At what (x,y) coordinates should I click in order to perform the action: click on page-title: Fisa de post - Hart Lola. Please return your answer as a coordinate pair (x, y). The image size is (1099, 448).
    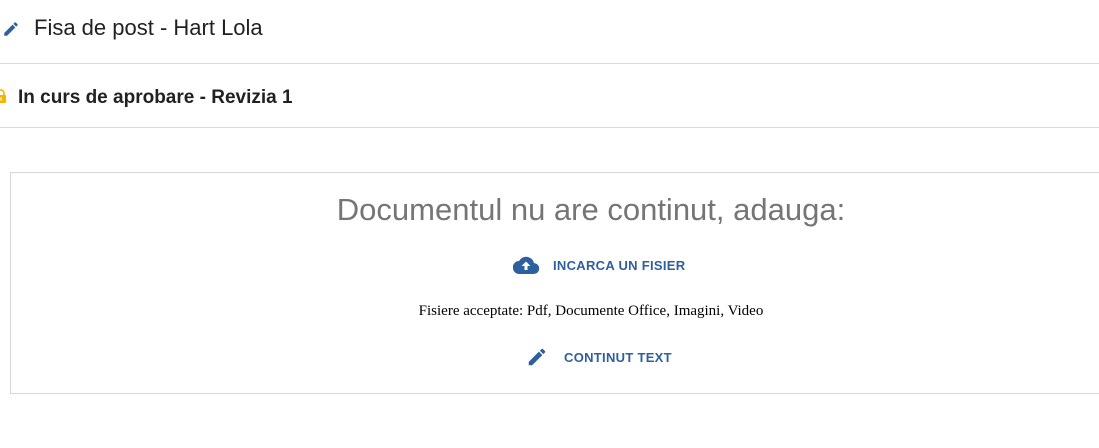
    Looking at the image, I should click on (148, 27).